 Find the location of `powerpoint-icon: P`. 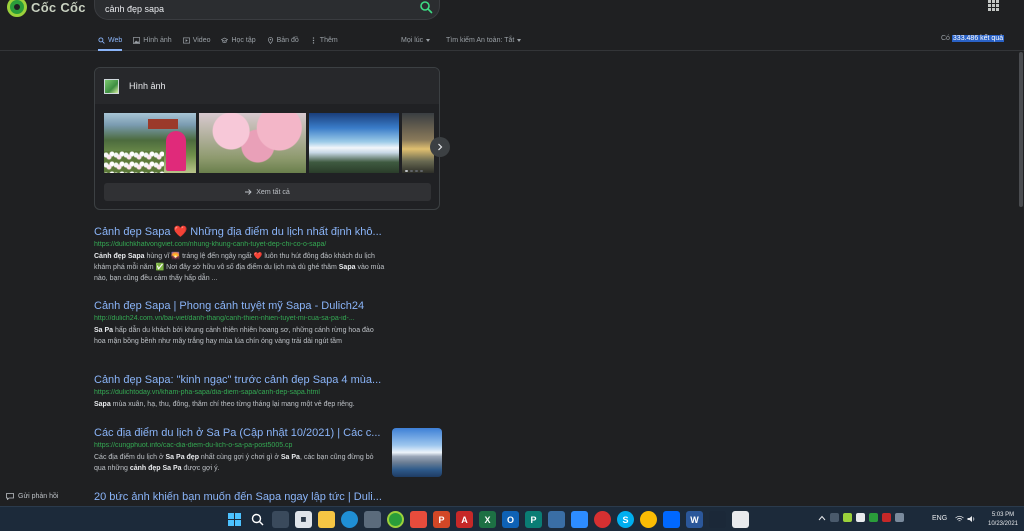

powerpoint-icon: P is located at coordinates (441, 519).